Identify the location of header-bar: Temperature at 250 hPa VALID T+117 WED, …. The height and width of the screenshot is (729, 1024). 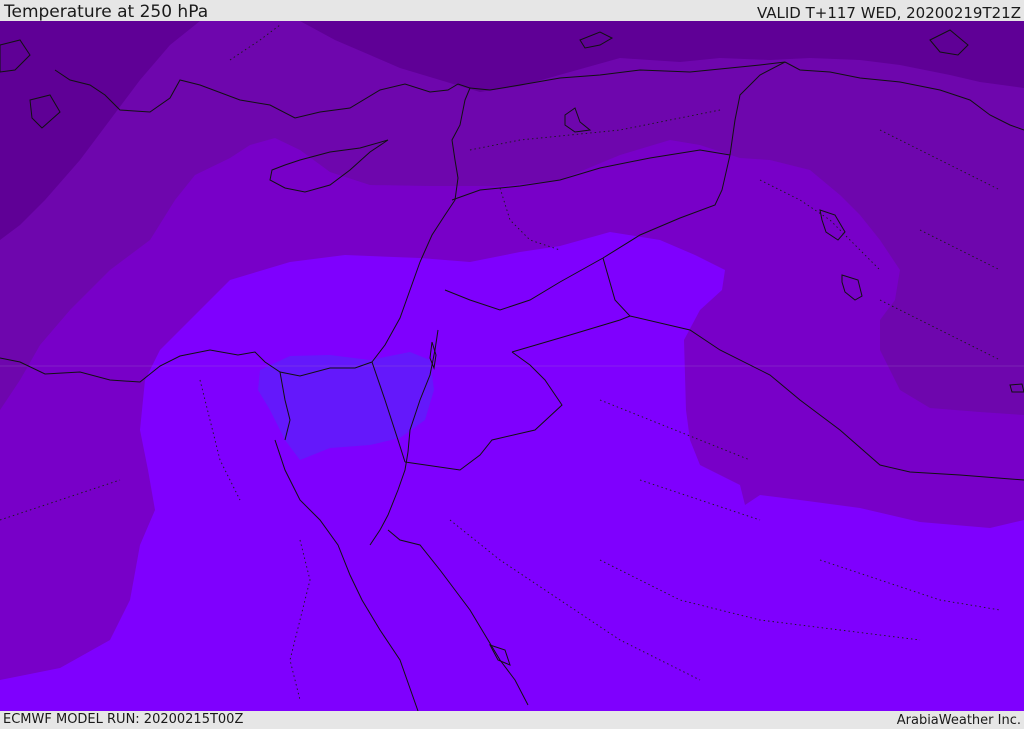
(512, 11).